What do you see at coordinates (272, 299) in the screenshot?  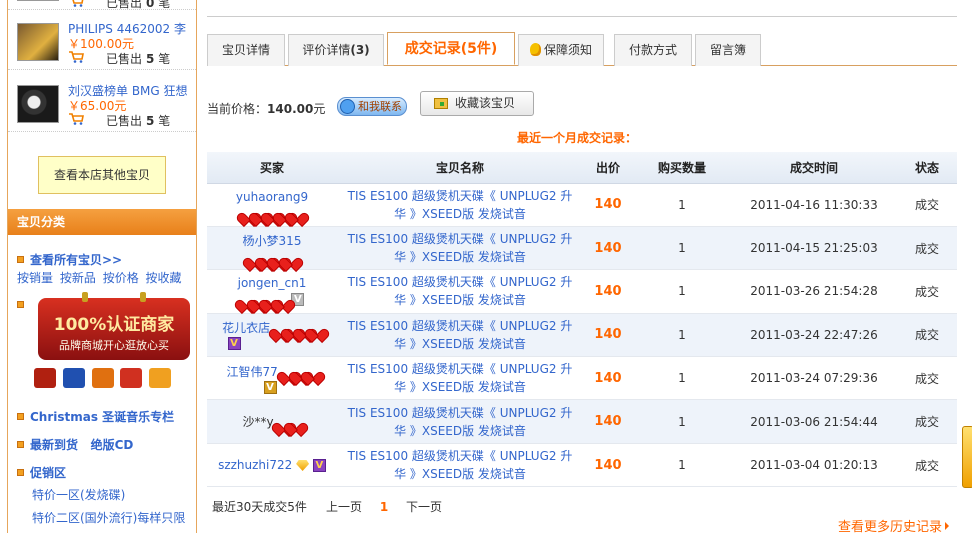 I see `credit-rating: V` at bounding box center [272, 299].